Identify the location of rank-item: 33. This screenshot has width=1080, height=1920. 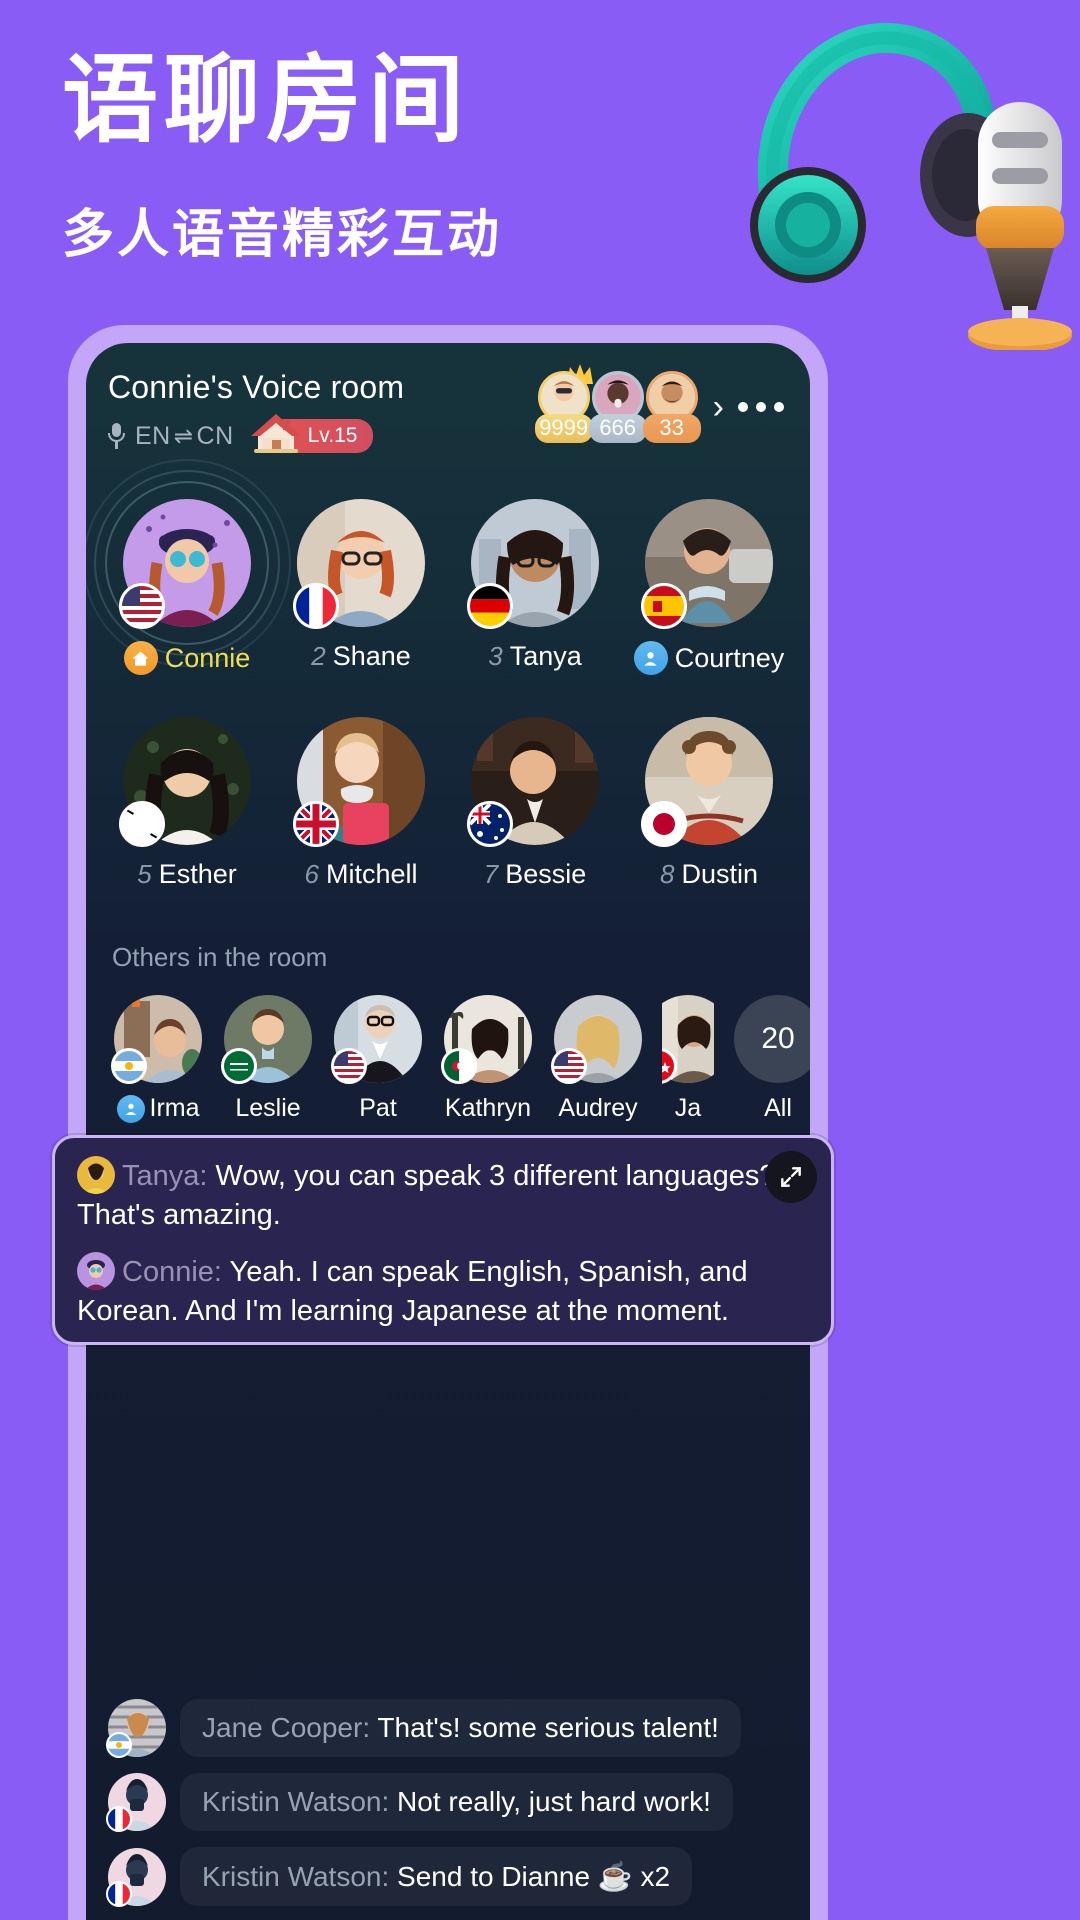
(671, 407).